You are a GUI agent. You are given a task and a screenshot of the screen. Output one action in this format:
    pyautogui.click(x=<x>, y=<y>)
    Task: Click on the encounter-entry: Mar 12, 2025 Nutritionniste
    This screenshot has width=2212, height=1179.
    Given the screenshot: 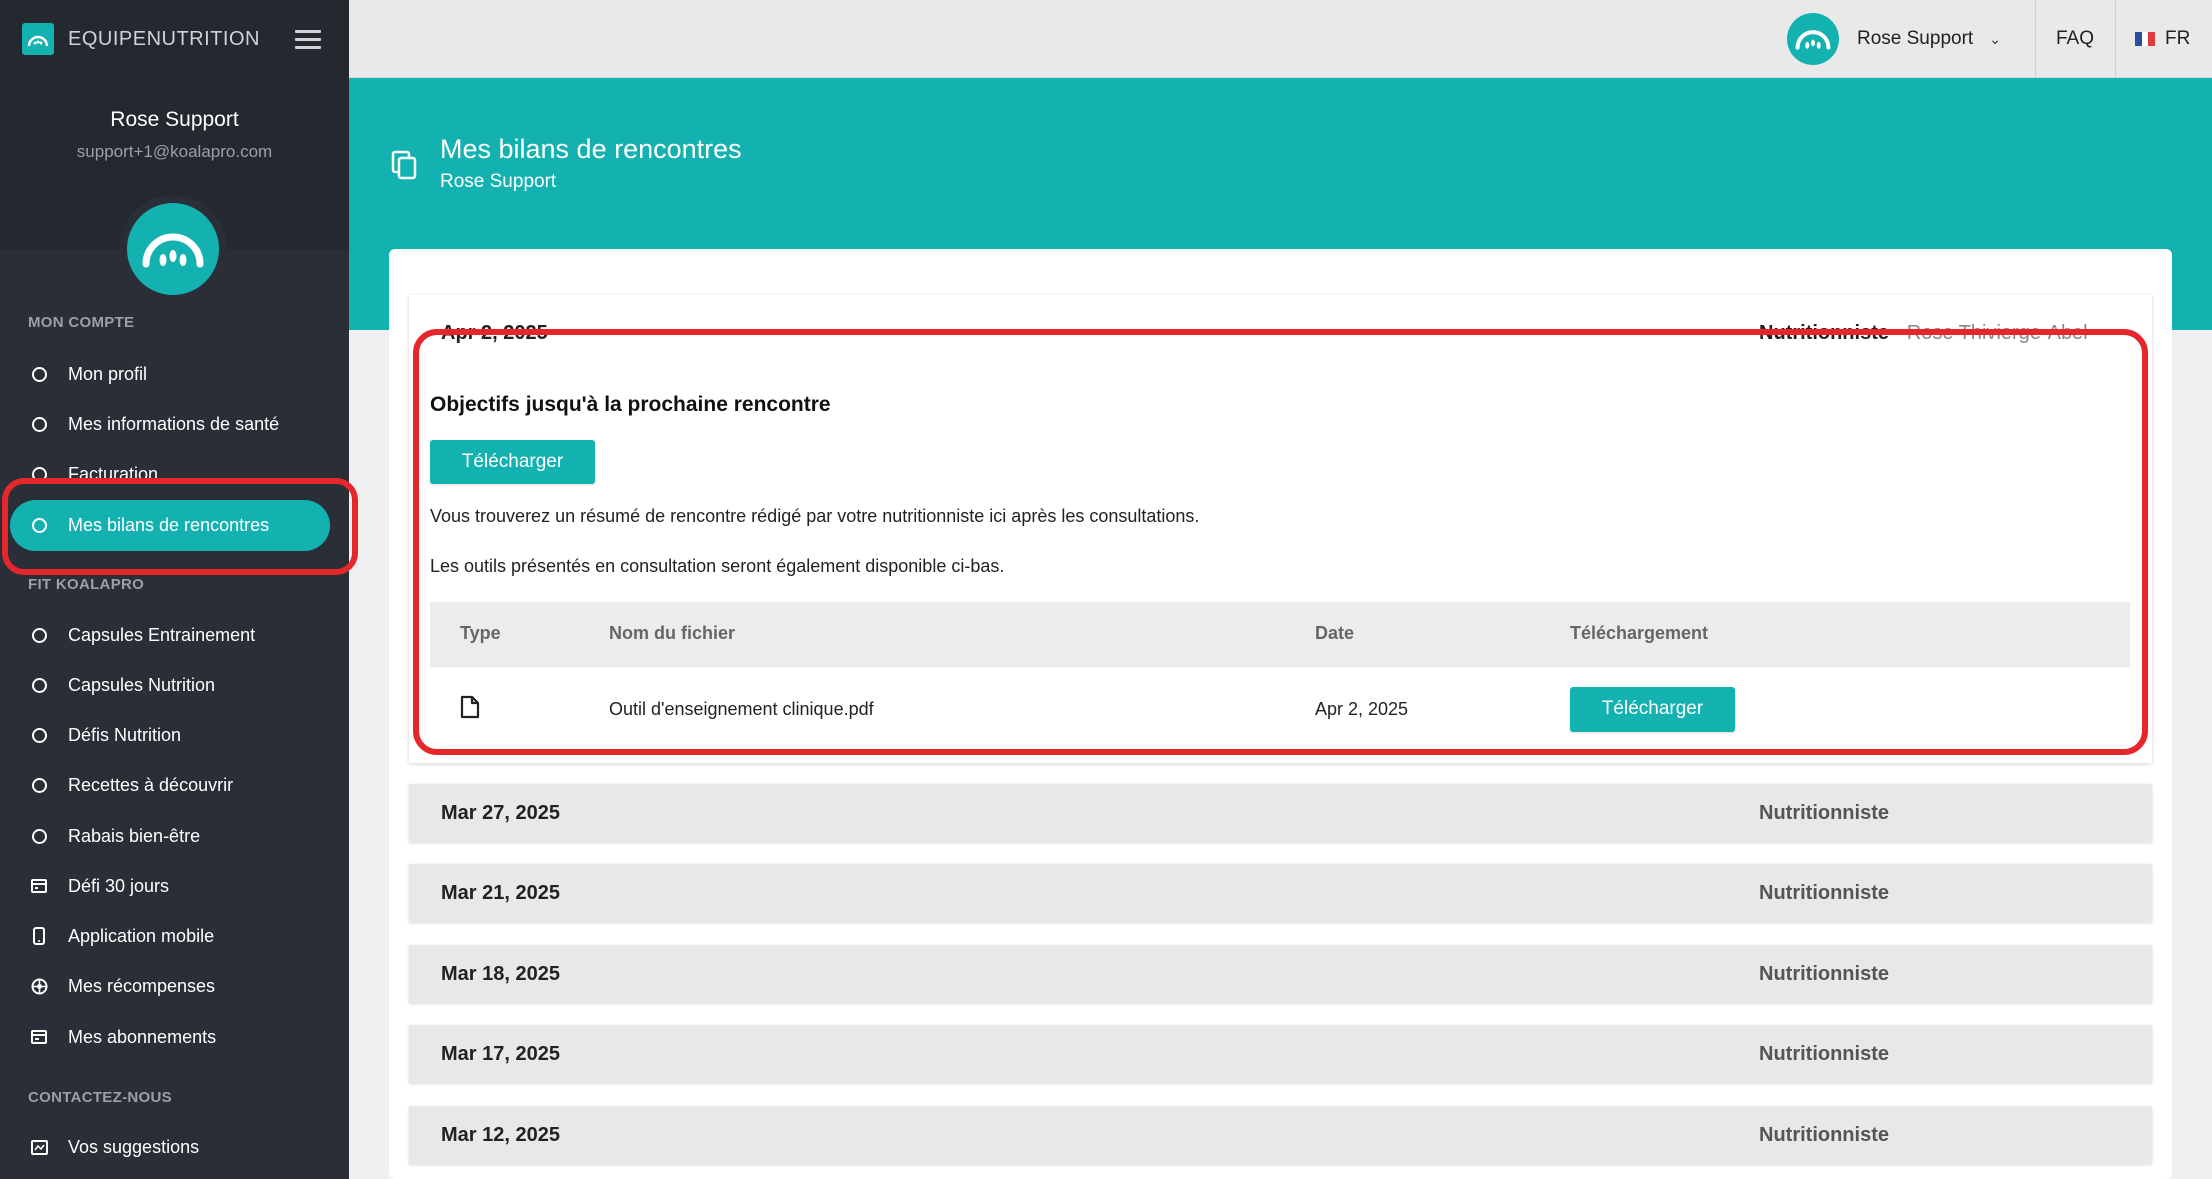 What is the action you would take?
    pyautogui.click(x=1280, y=1135)
    